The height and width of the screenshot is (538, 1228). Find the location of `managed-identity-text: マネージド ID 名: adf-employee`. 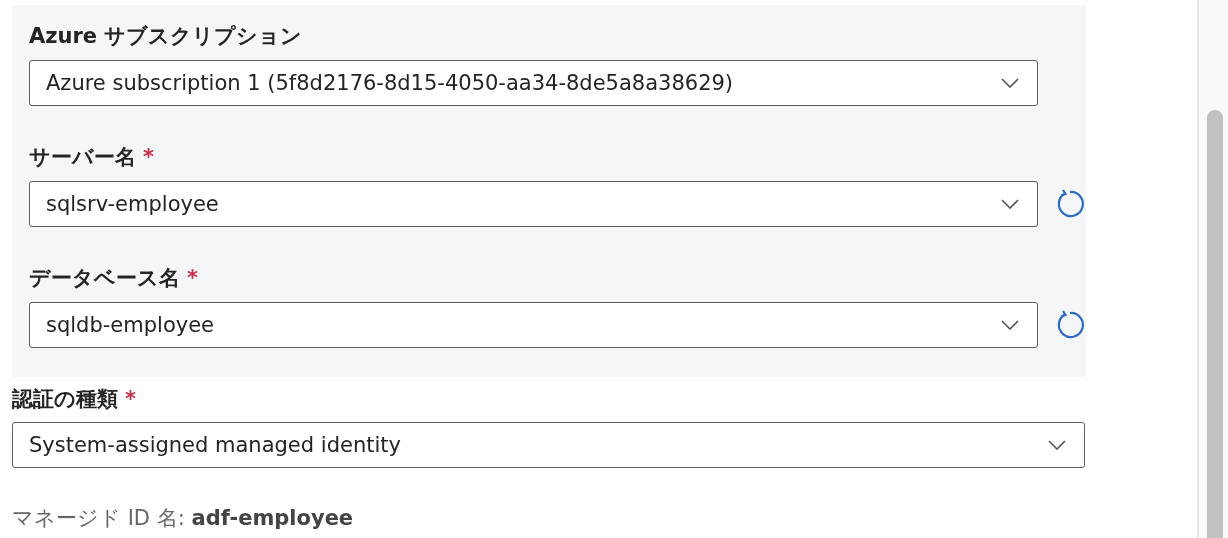

managed-identity-text: マネージド ID 名: adf-employee is located at coordinates (183, 518).